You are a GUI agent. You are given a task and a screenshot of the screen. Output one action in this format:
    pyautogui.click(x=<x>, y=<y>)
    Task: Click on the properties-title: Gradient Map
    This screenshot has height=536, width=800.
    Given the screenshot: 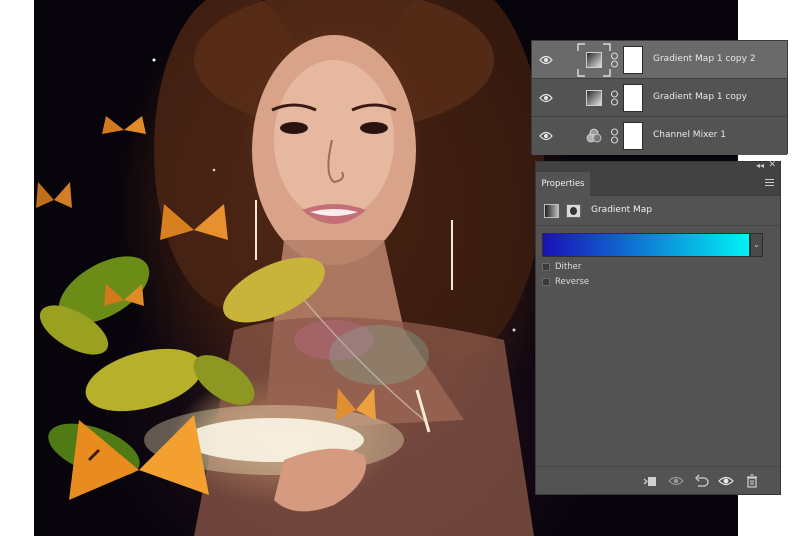 What is the action you would take?
    pyautogui.click(x=622, y=210)
    